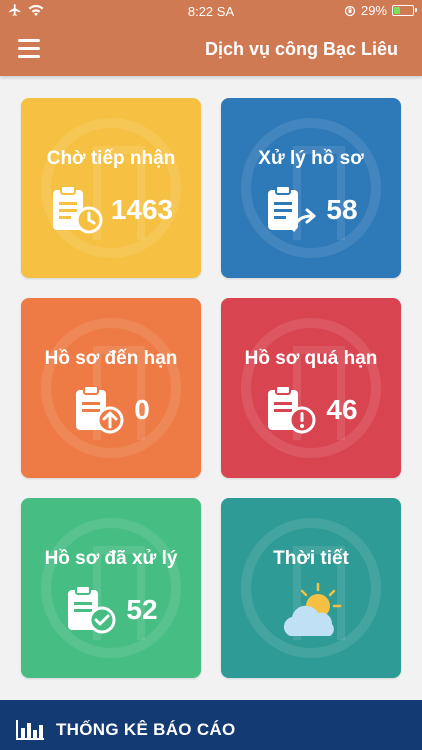 This screenshot has width=422, height=750. Describe the element at coordinates (404, 10) in the screenshot. I see `battery-icon` at that location.